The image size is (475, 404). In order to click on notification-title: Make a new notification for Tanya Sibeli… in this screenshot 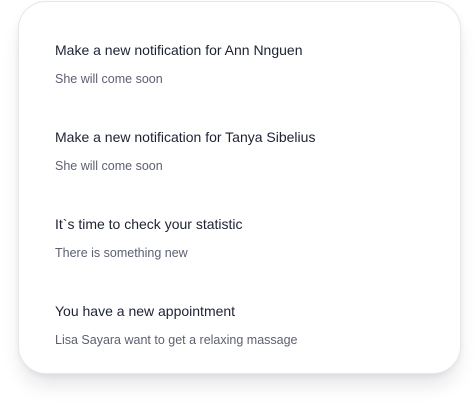, I will do `click(185, 137)`.